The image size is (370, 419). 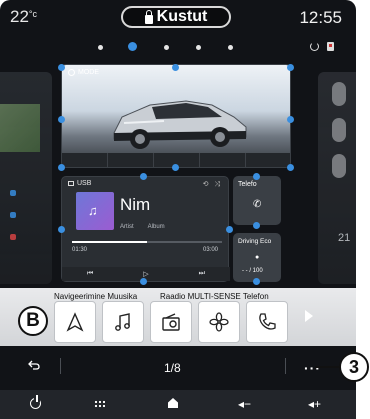 I want to click on usb-icon, so click(x=71, y=183).